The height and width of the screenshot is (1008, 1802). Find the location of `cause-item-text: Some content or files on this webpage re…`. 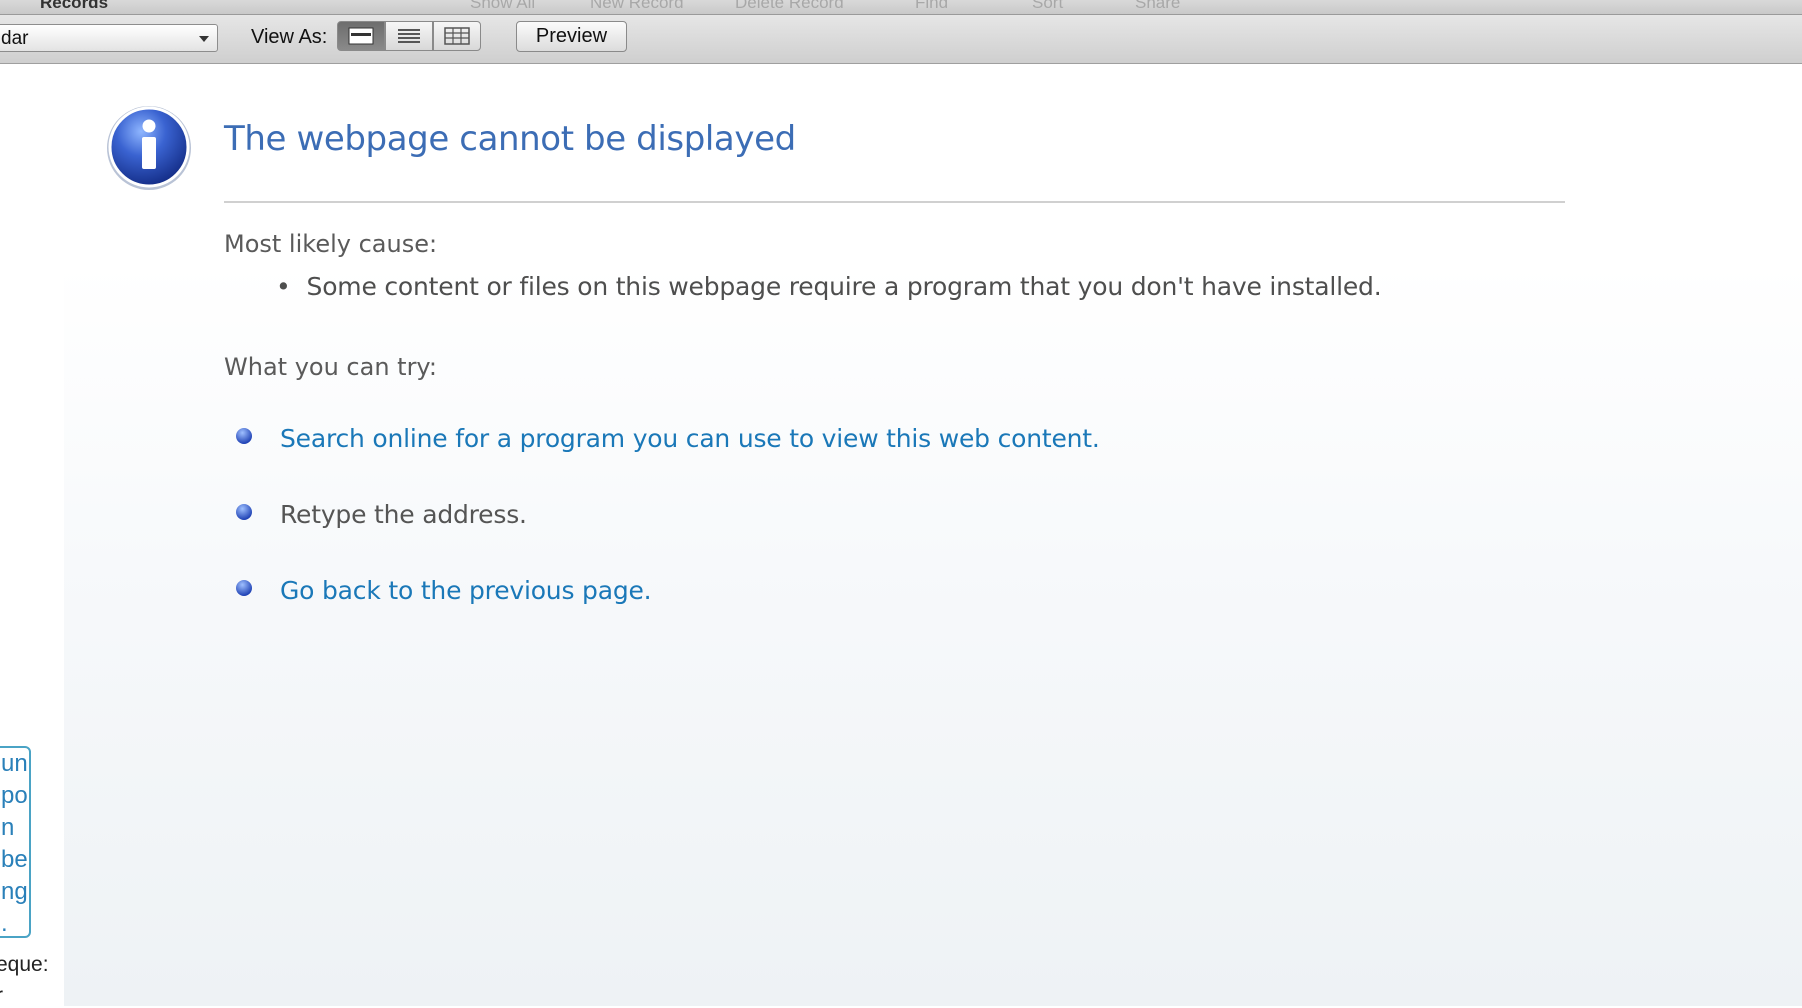

cause-item-text: Some content or files on this webpage re… is located at coordinates (844, 286).